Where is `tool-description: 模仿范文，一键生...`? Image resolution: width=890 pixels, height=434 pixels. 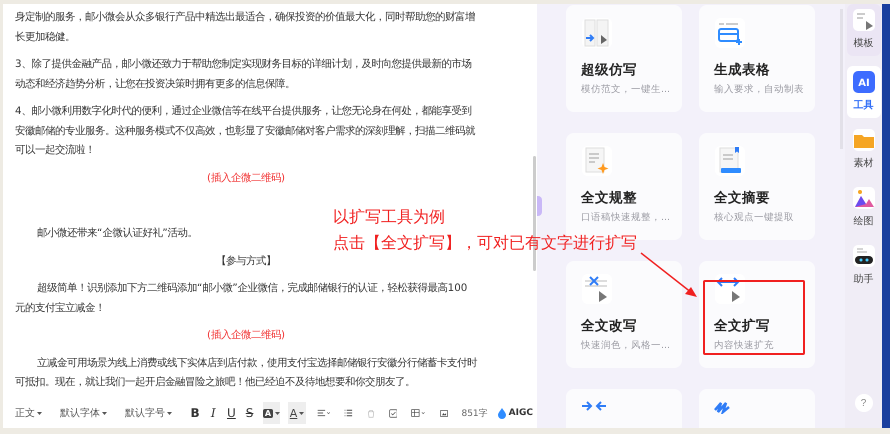 tool-description: 模仿范文，一键生... is located at coordinates (626, 89).